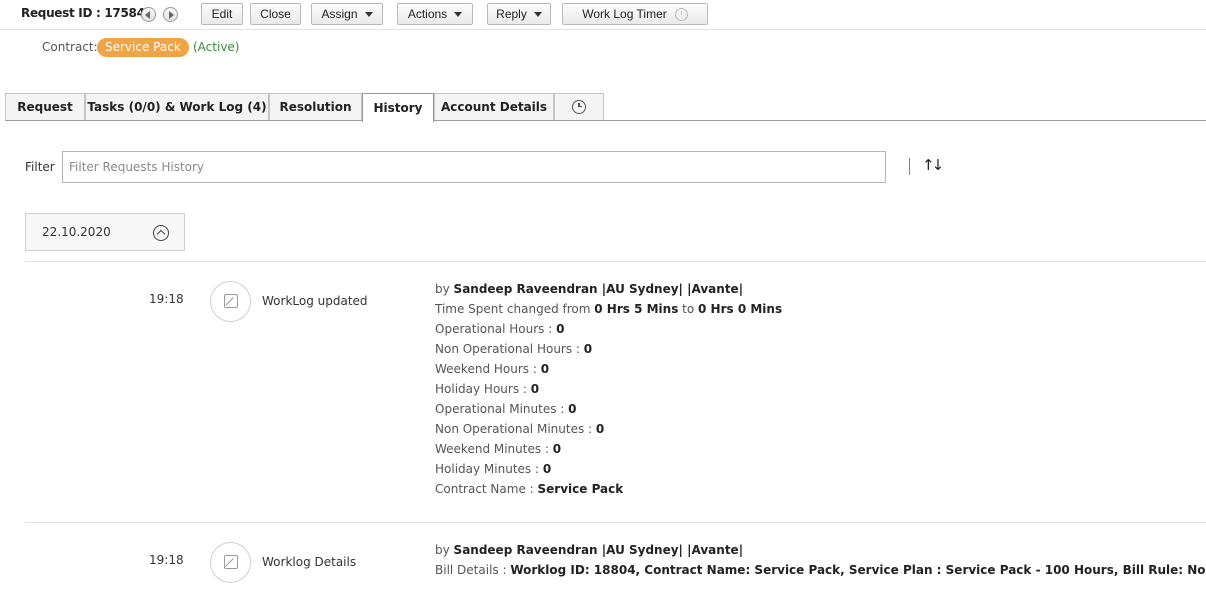 The height and width of the screenshot is (596, 1206). I want to click on filter-label: Filter, so click(40, 167).